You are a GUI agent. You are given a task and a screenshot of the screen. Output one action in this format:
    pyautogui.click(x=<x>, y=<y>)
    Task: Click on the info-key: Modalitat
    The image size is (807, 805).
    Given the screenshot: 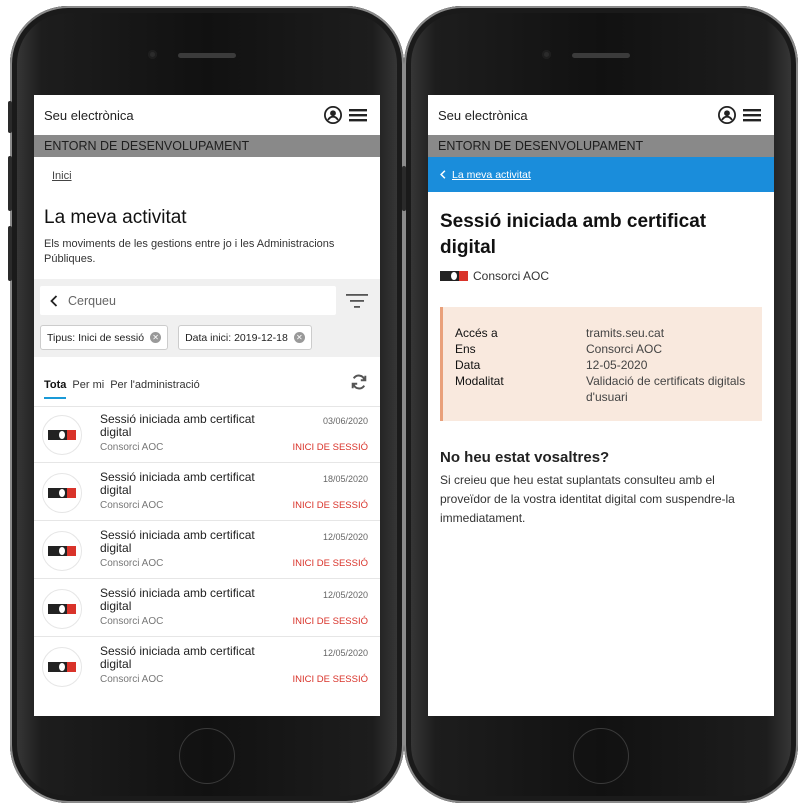 What is the action you would take?
    pyautogui.click(x=479, y=381)
    